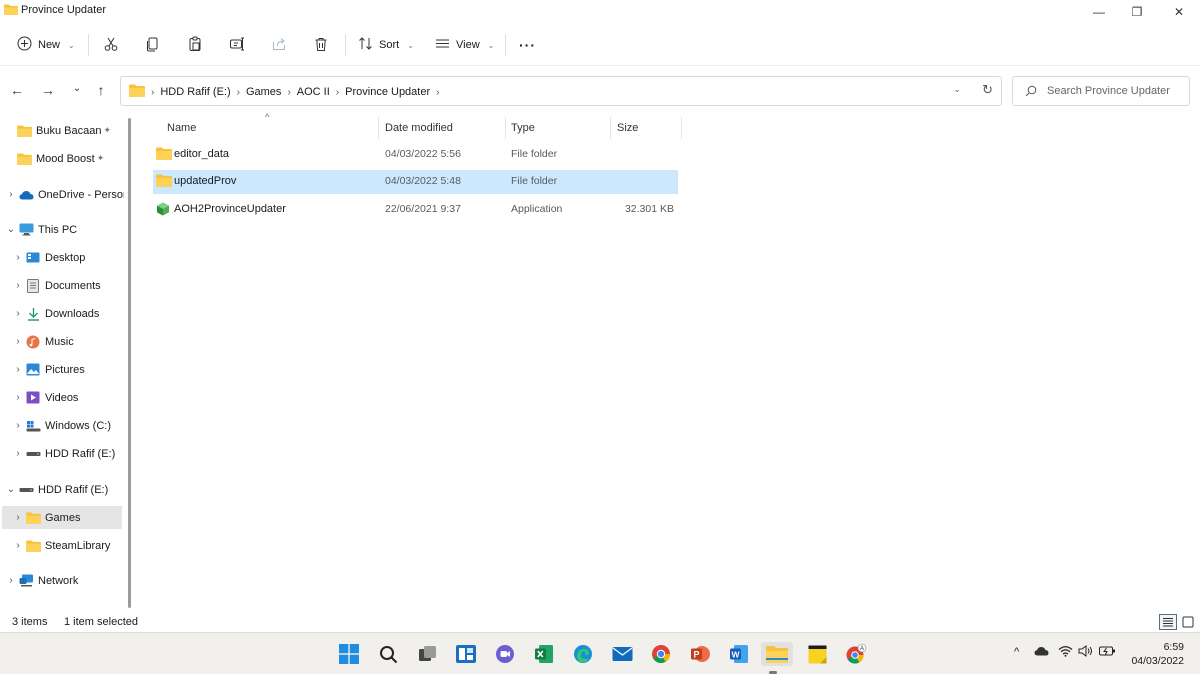 This screenshot has width=1200, height=674. Describe the element at coordinates (62, 130) in the screenshot. I see `sidebar-item-buku-bacaan: Buku Bacaan ✦` at that location.